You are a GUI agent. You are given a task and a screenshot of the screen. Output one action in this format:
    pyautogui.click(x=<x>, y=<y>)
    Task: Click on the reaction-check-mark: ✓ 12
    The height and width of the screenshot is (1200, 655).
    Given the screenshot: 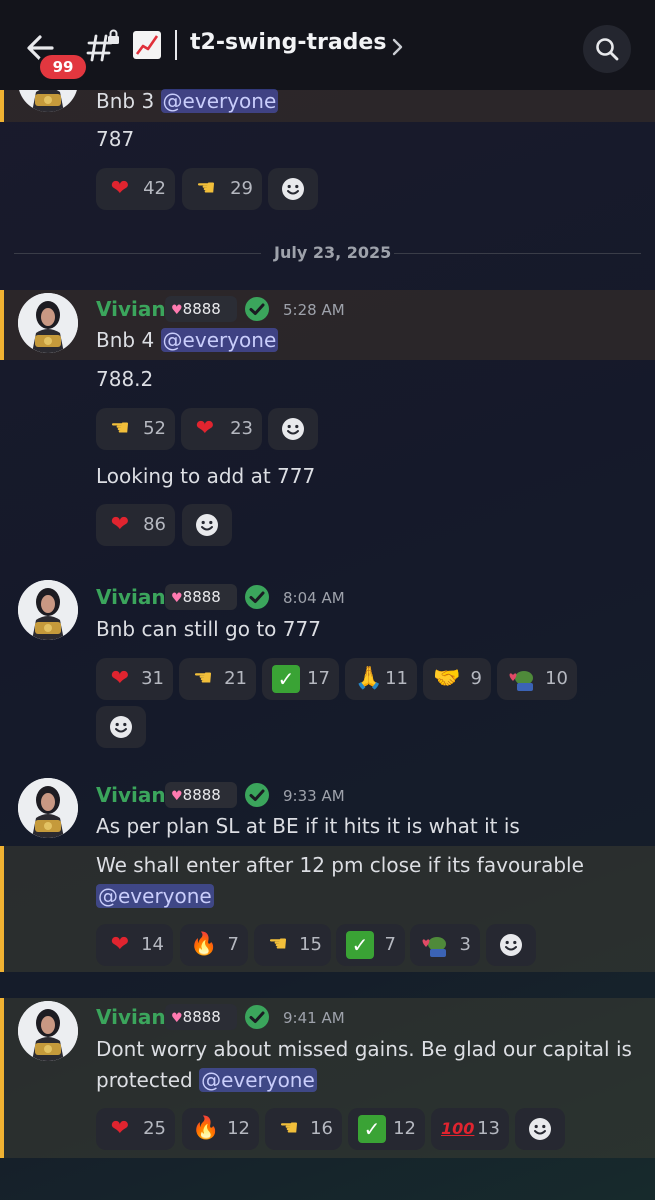 What is the action you would take?
    pyautogui.click(x=386, y=1129)
    